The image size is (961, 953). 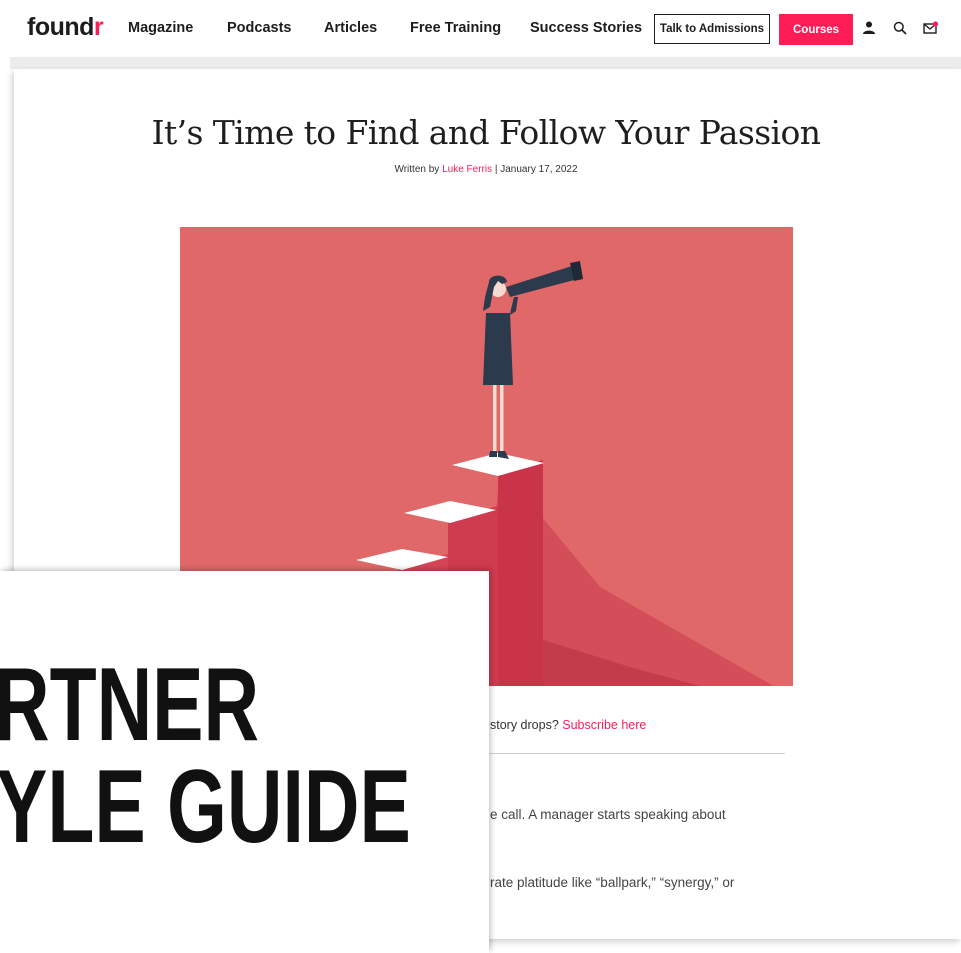 I want to click on overlay-heading-line-1: RTNER, so click(x=130, y=705).